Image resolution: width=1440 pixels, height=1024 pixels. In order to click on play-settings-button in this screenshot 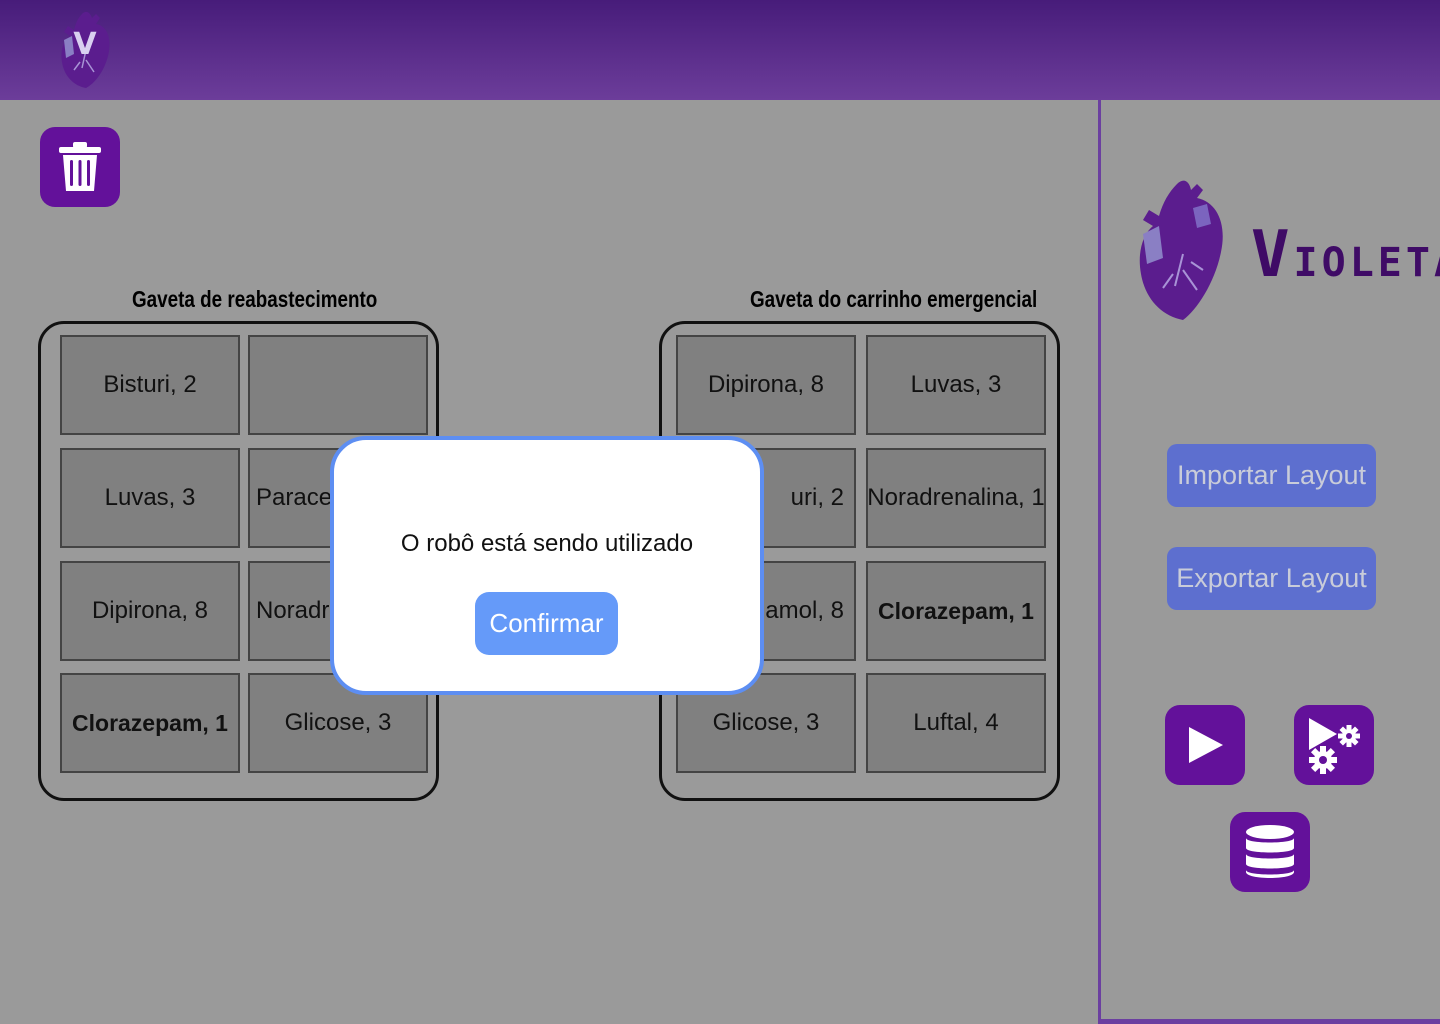, I will do `click(1334, 745)`.